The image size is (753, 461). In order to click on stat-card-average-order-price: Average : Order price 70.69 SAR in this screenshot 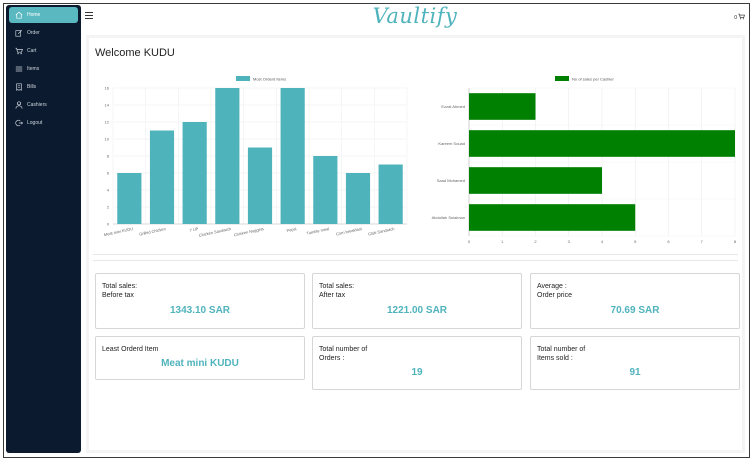, I will do `click(635, 301)`.